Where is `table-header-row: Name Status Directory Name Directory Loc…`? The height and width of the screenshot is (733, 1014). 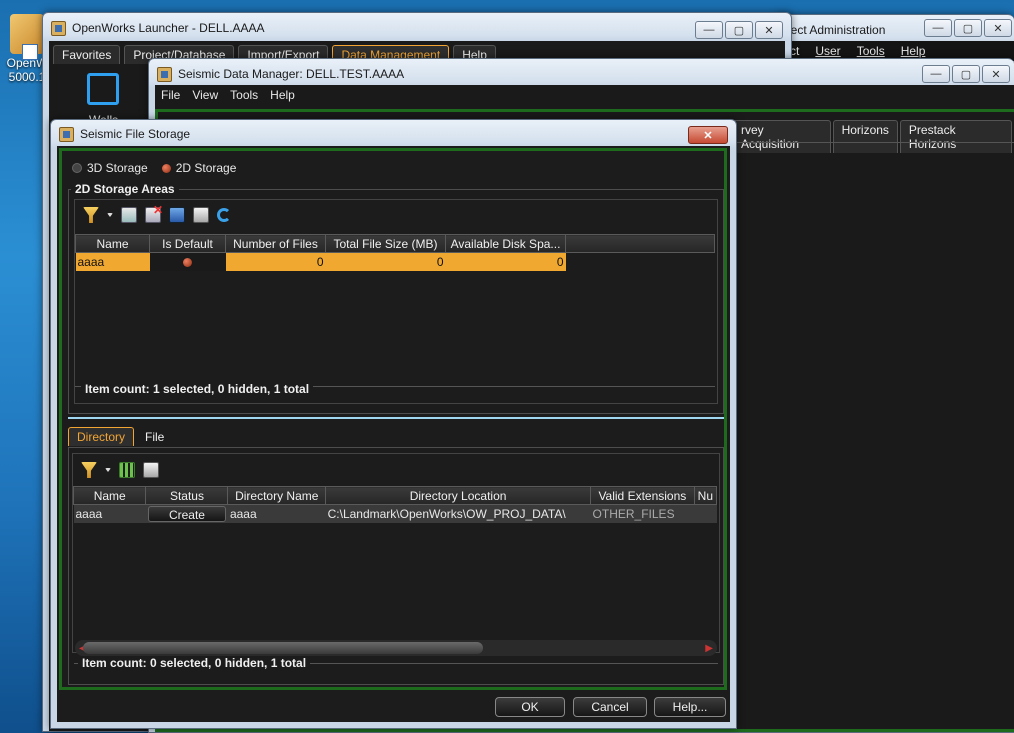 table-header-row: Name Status Directory Name Directory Loc… is located at coordinates (395, 495).